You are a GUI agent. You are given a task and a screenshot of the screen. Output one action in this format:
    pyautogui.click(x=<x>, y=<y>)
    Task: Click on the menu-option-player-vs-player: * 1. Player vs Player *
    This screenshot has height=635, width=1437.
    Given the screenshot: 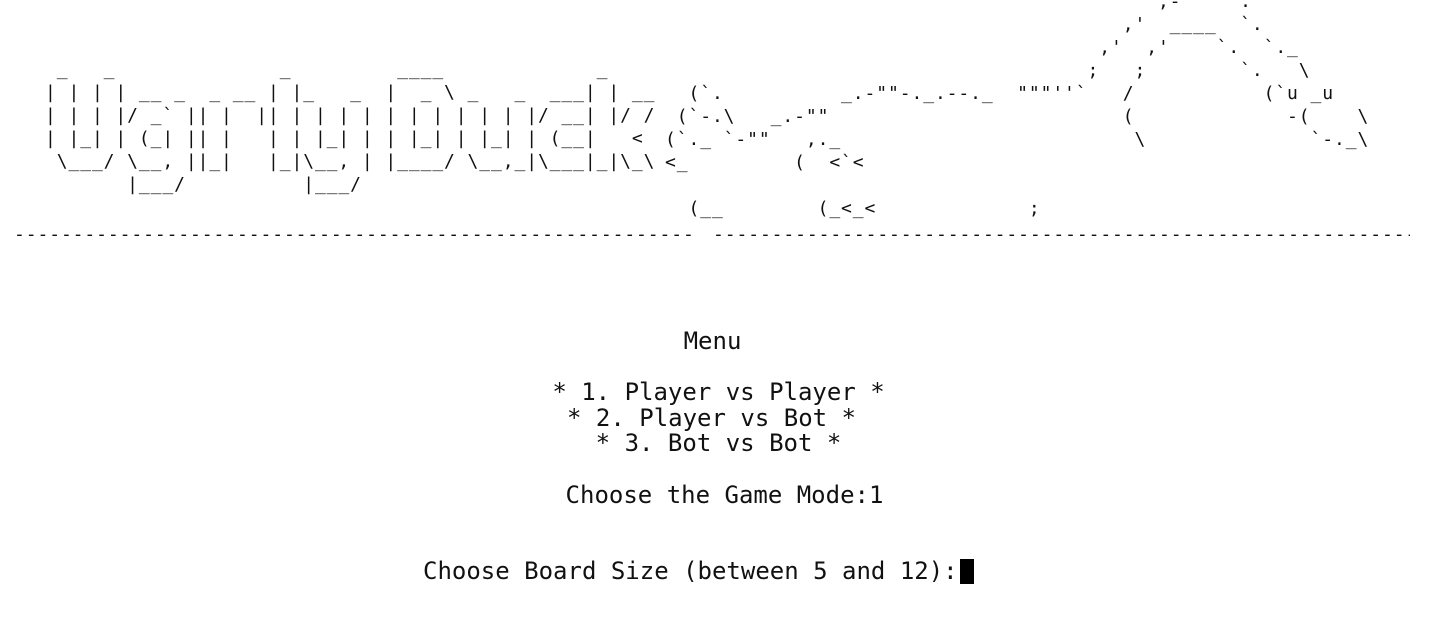 What is the action you would take?
    pyautogui.click(x=718, y=392)
    